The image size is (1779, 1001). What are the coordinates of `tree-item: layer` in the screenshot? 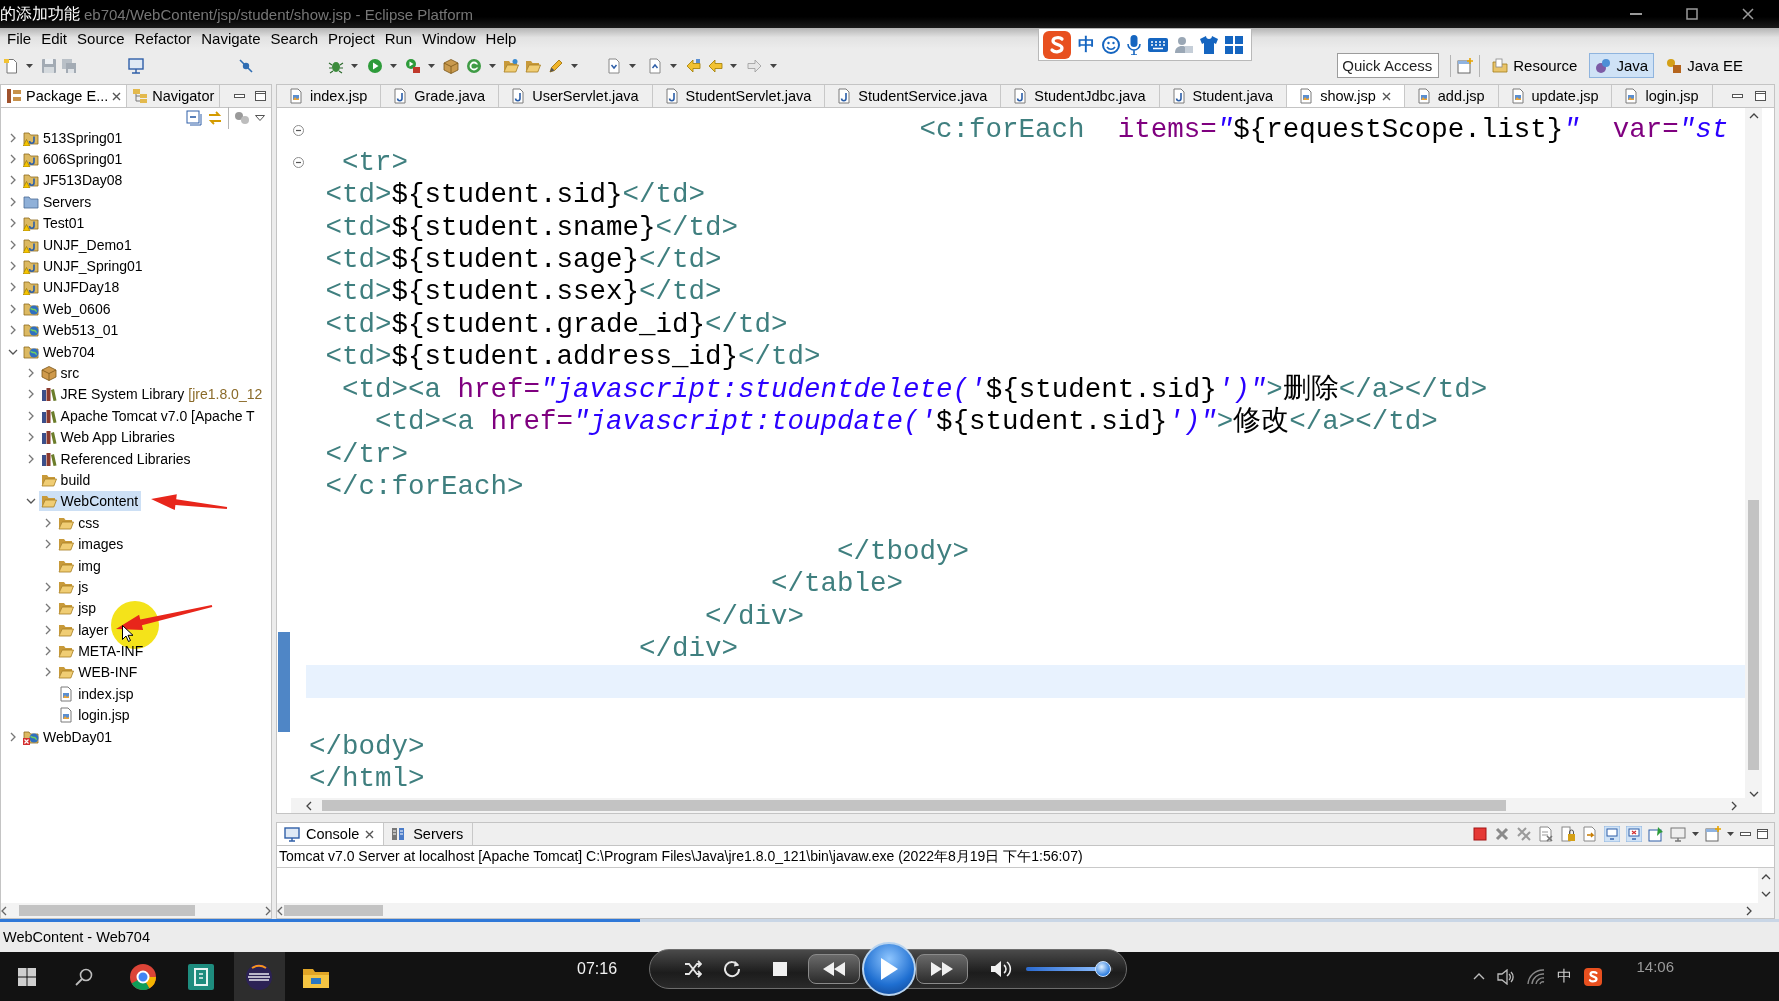 It's located at (84, 629).